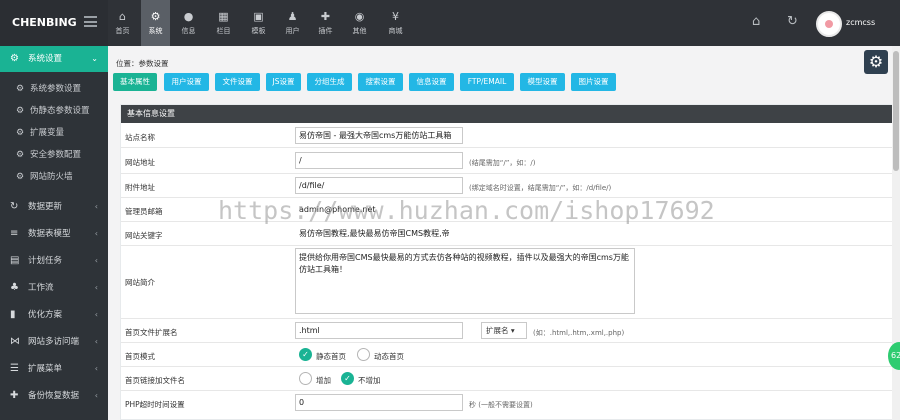 The height and width of the screenshot is (420, 900). I want to click on topnav-item-template: ▣ 模板, so click(258, 23).